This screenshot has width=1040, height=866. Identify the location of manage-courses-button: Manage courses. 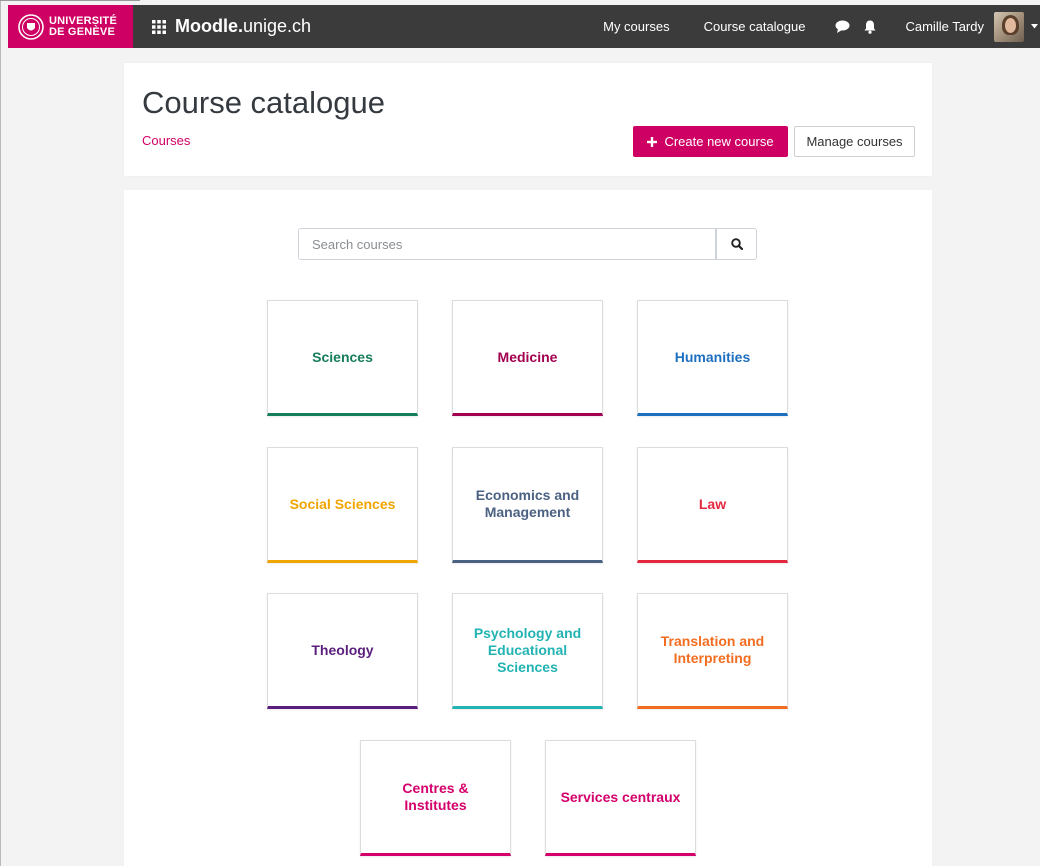
(854, 141).